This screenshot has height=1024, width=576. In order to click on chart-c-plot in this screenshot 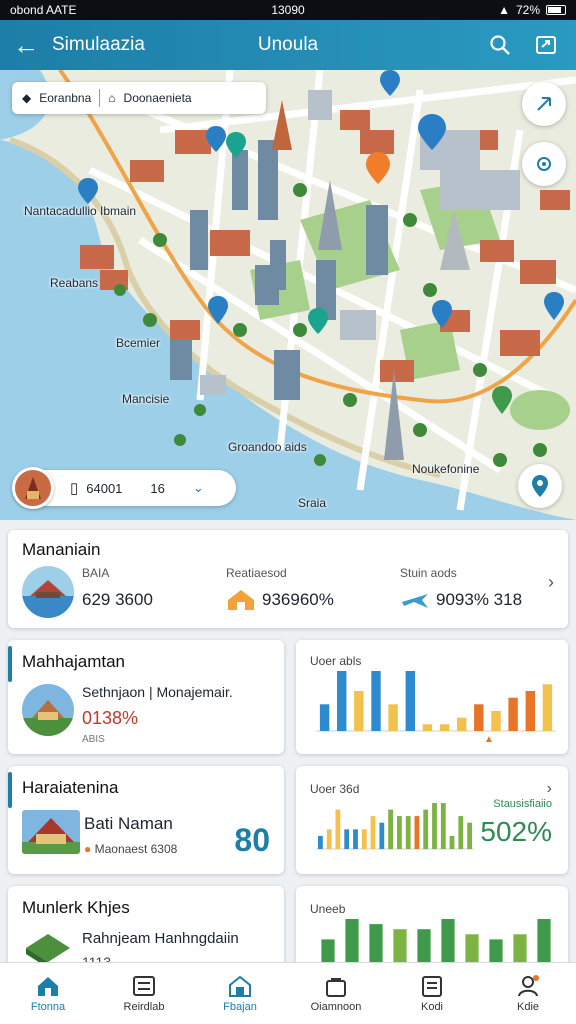, I will do `click(436, 942)`.